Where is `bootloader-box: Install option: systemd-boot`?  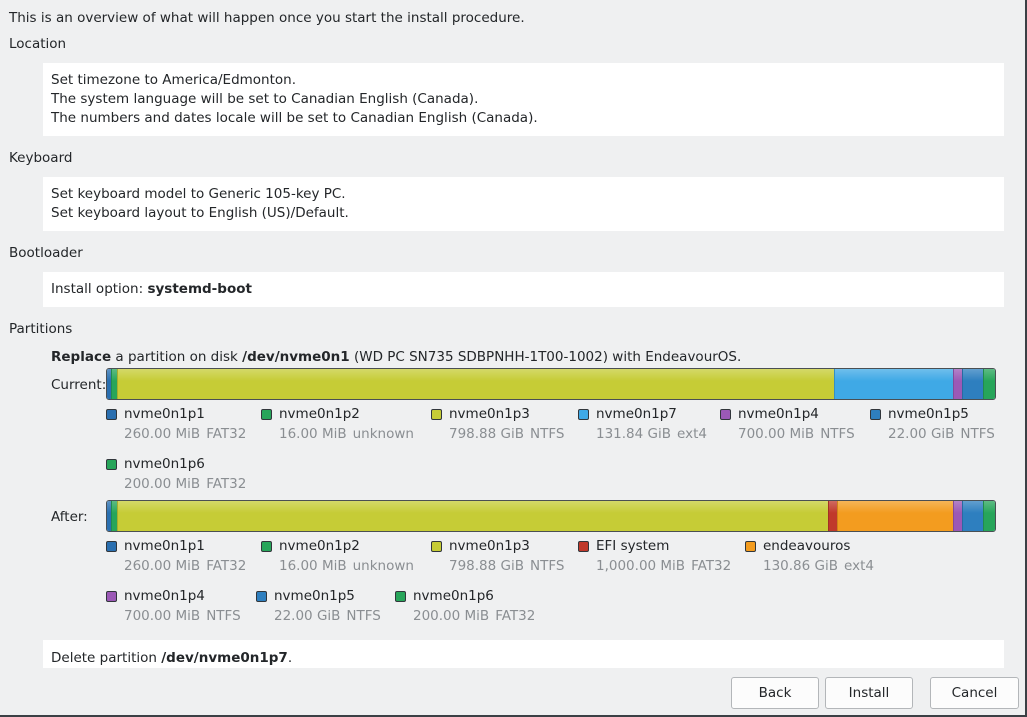
bootloader-box: Install option: systemd-boot is located at coordinates (523, 289).